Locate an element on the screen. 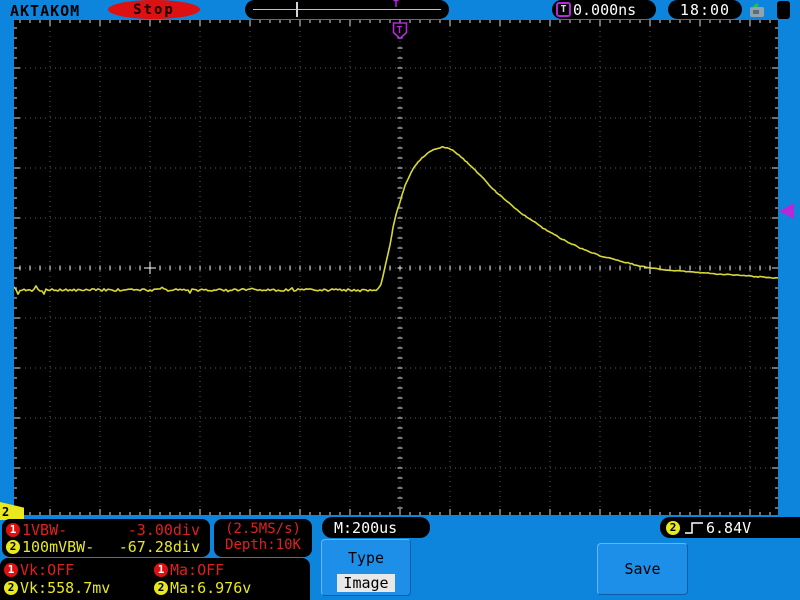 This screenshot has height=600, width=800. trigger-level-value: 6.84V is located at coordinates (729, 527).